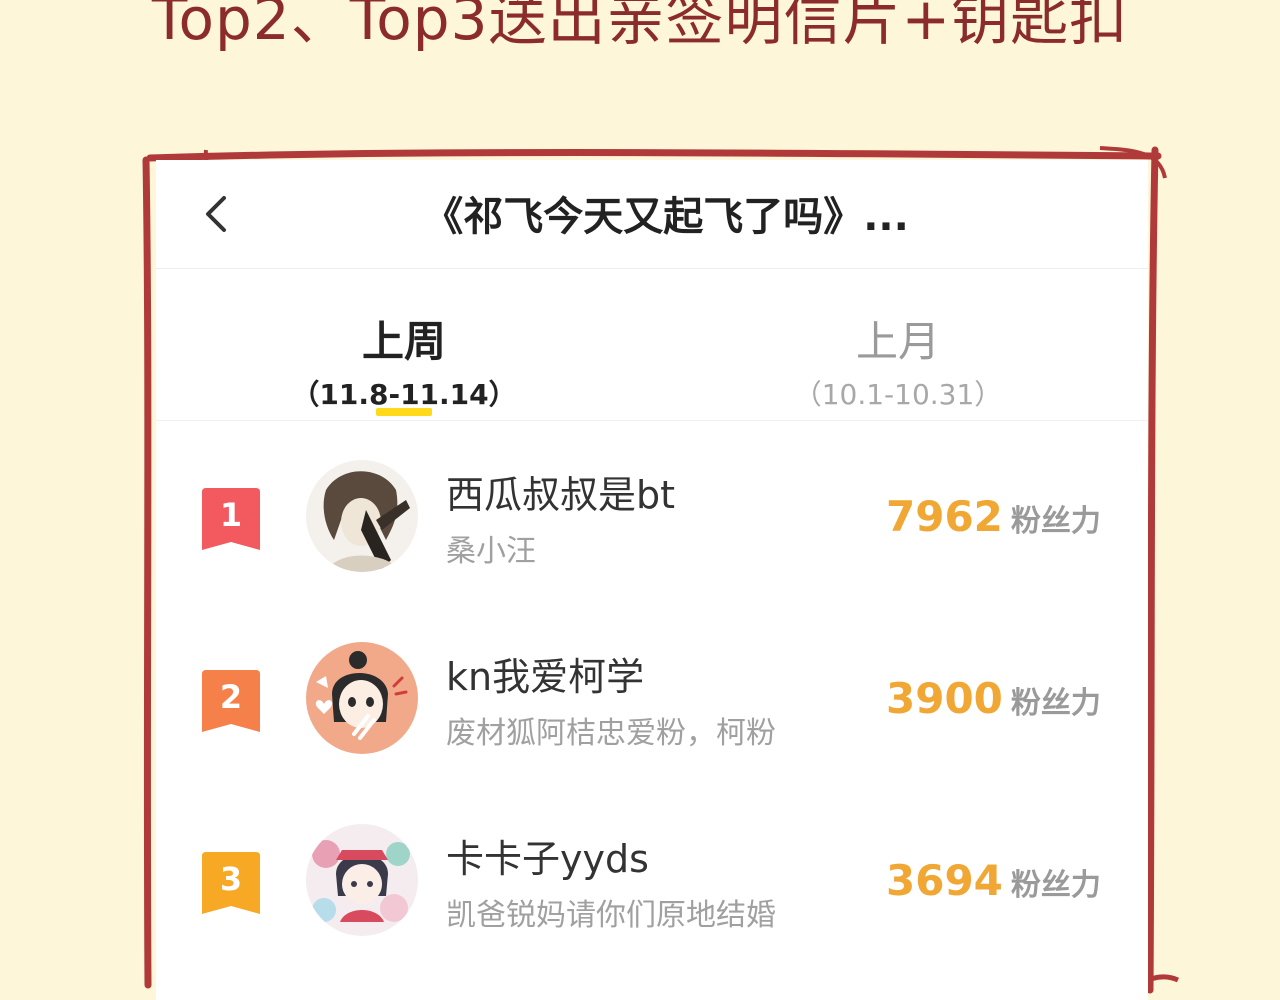 The width and height of the screenshot is (1280, 1000). I want to click on tab-label: 上月, so click(897, 341).